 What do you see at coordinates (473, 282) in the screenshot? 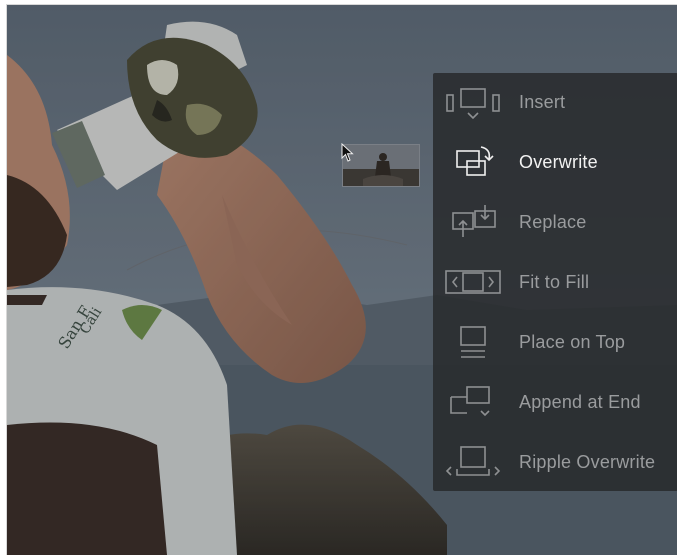
I see `fit-to-fill-icon` at bounding box center [473, 282].